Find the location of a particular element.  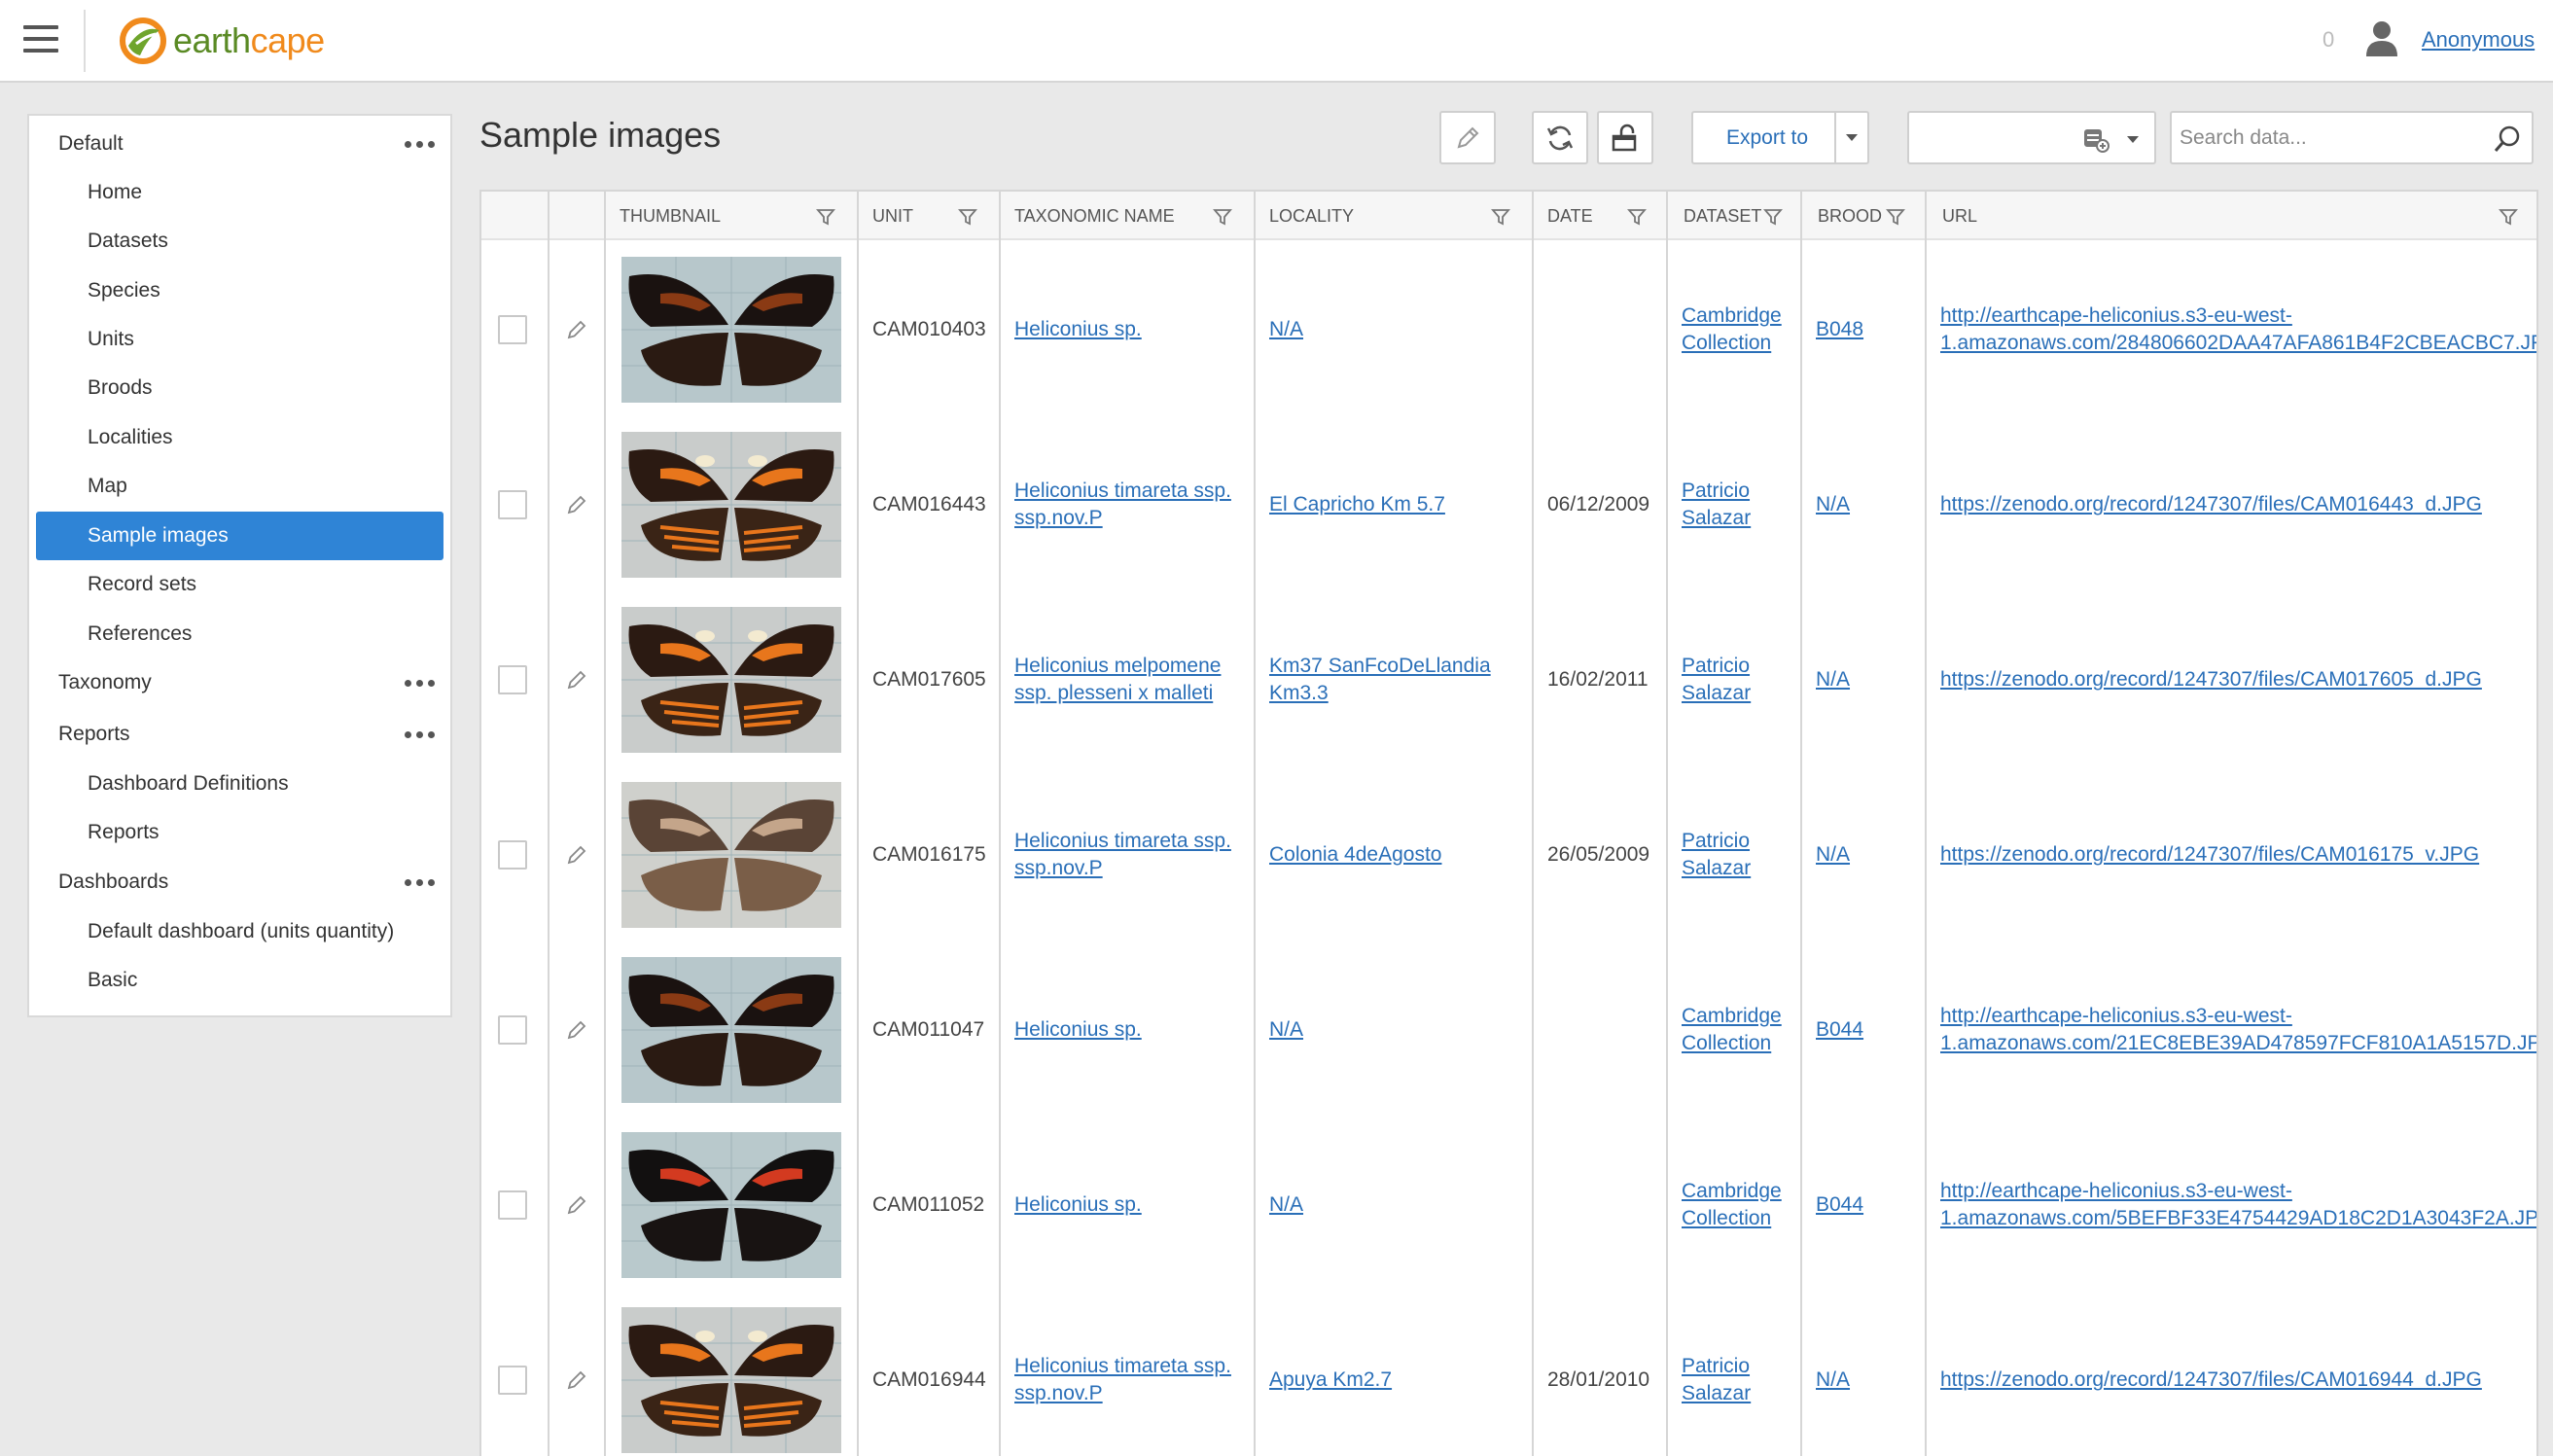

nav-group-dashboards: Dashboards is located at coordinates (239, 882).